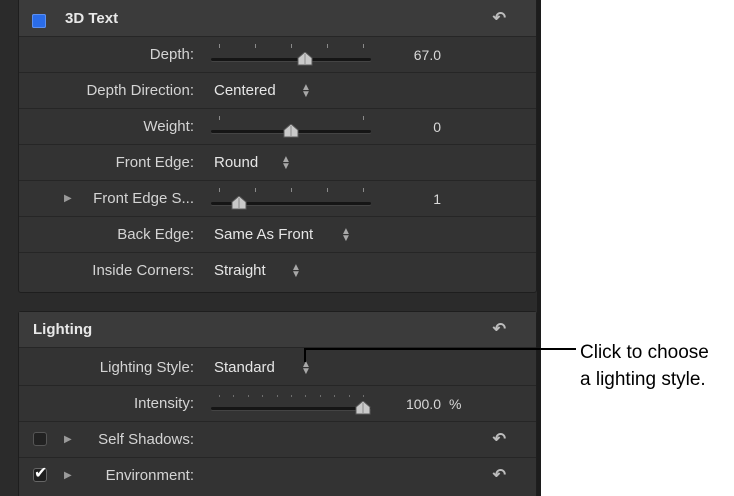 This screenshot has width=734, height=496. I want to click on param-label: Inside Corners:, so click(143, 270).